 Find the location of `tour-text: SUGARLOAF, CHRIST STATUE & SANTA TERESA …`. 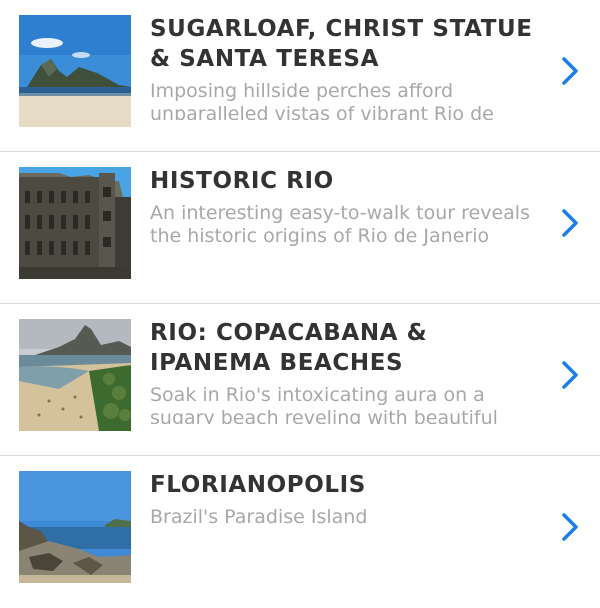

tour-text: SUGARLOAF, CHRIST STATUE & SANTA TERESA … is located at coordinates (347, 67).